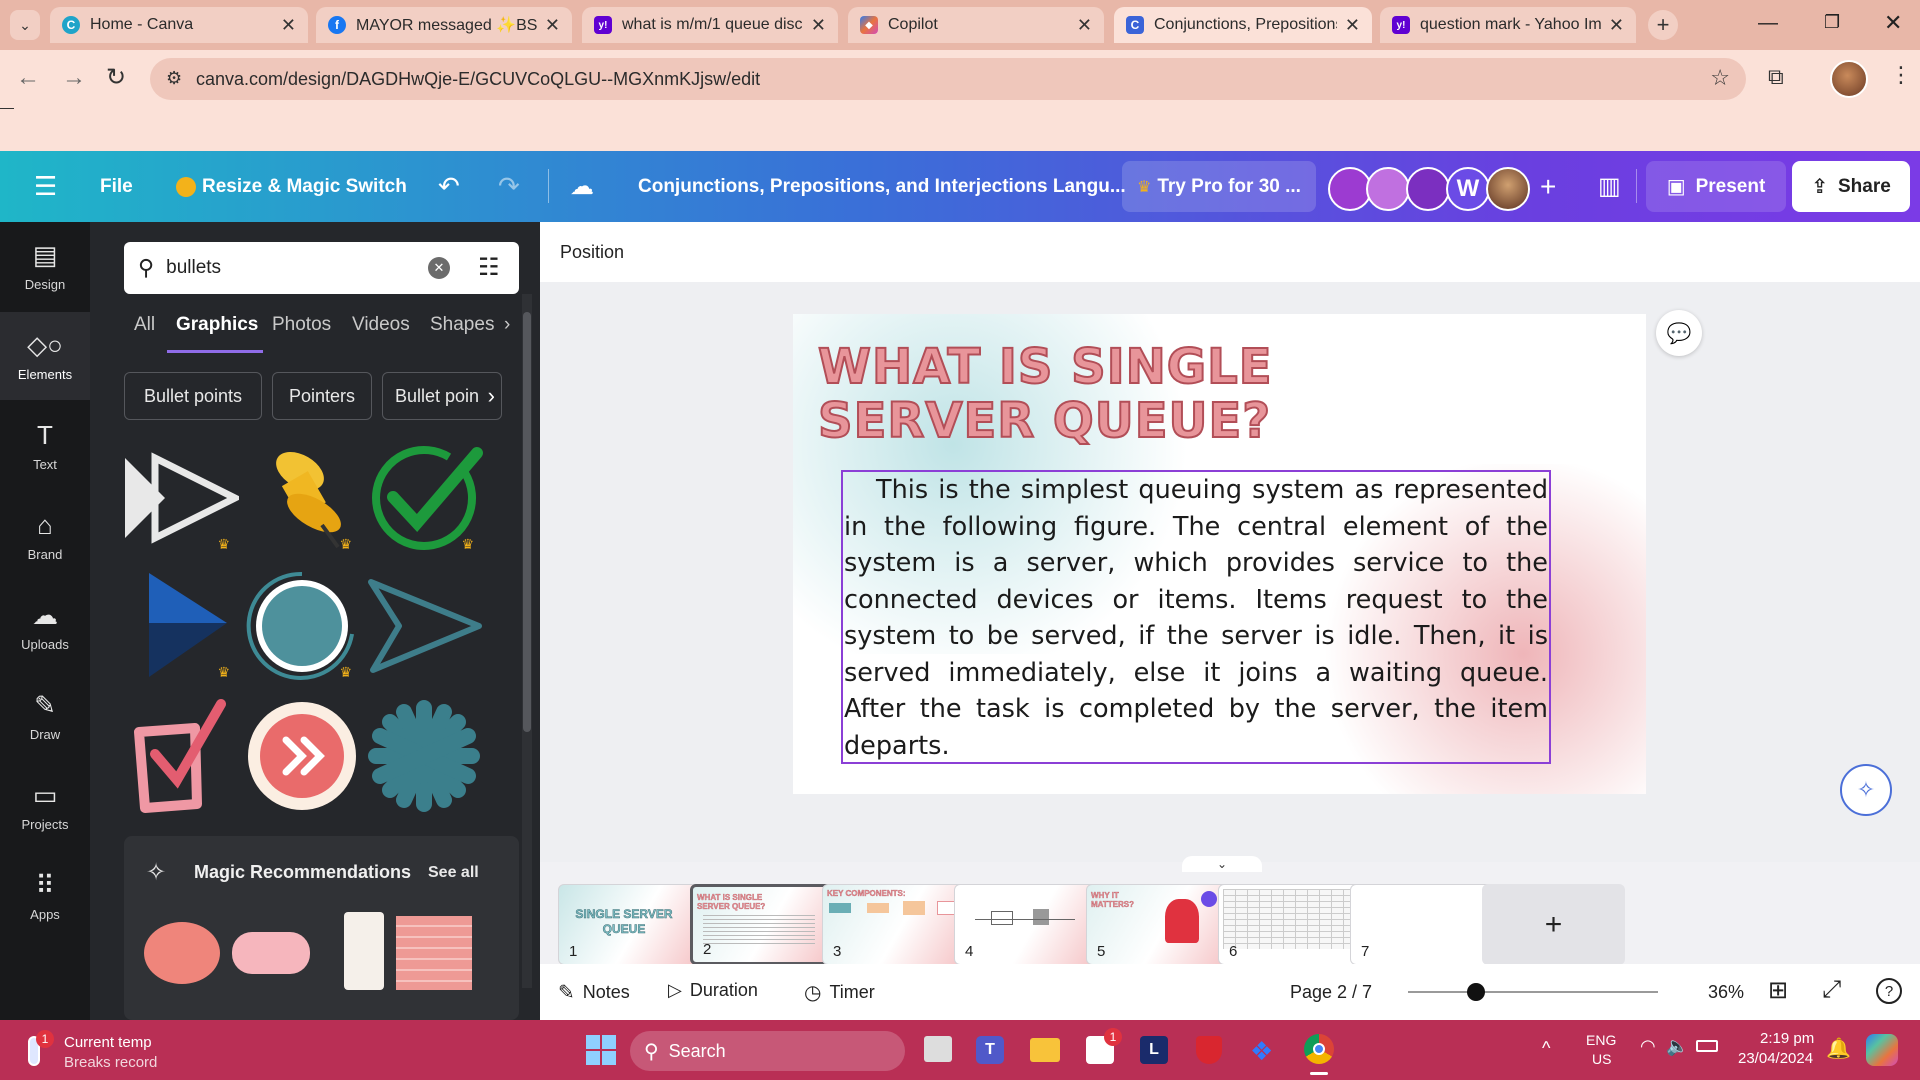  I want to click on filter-sliders-icon: ☷, so click(489, 267).